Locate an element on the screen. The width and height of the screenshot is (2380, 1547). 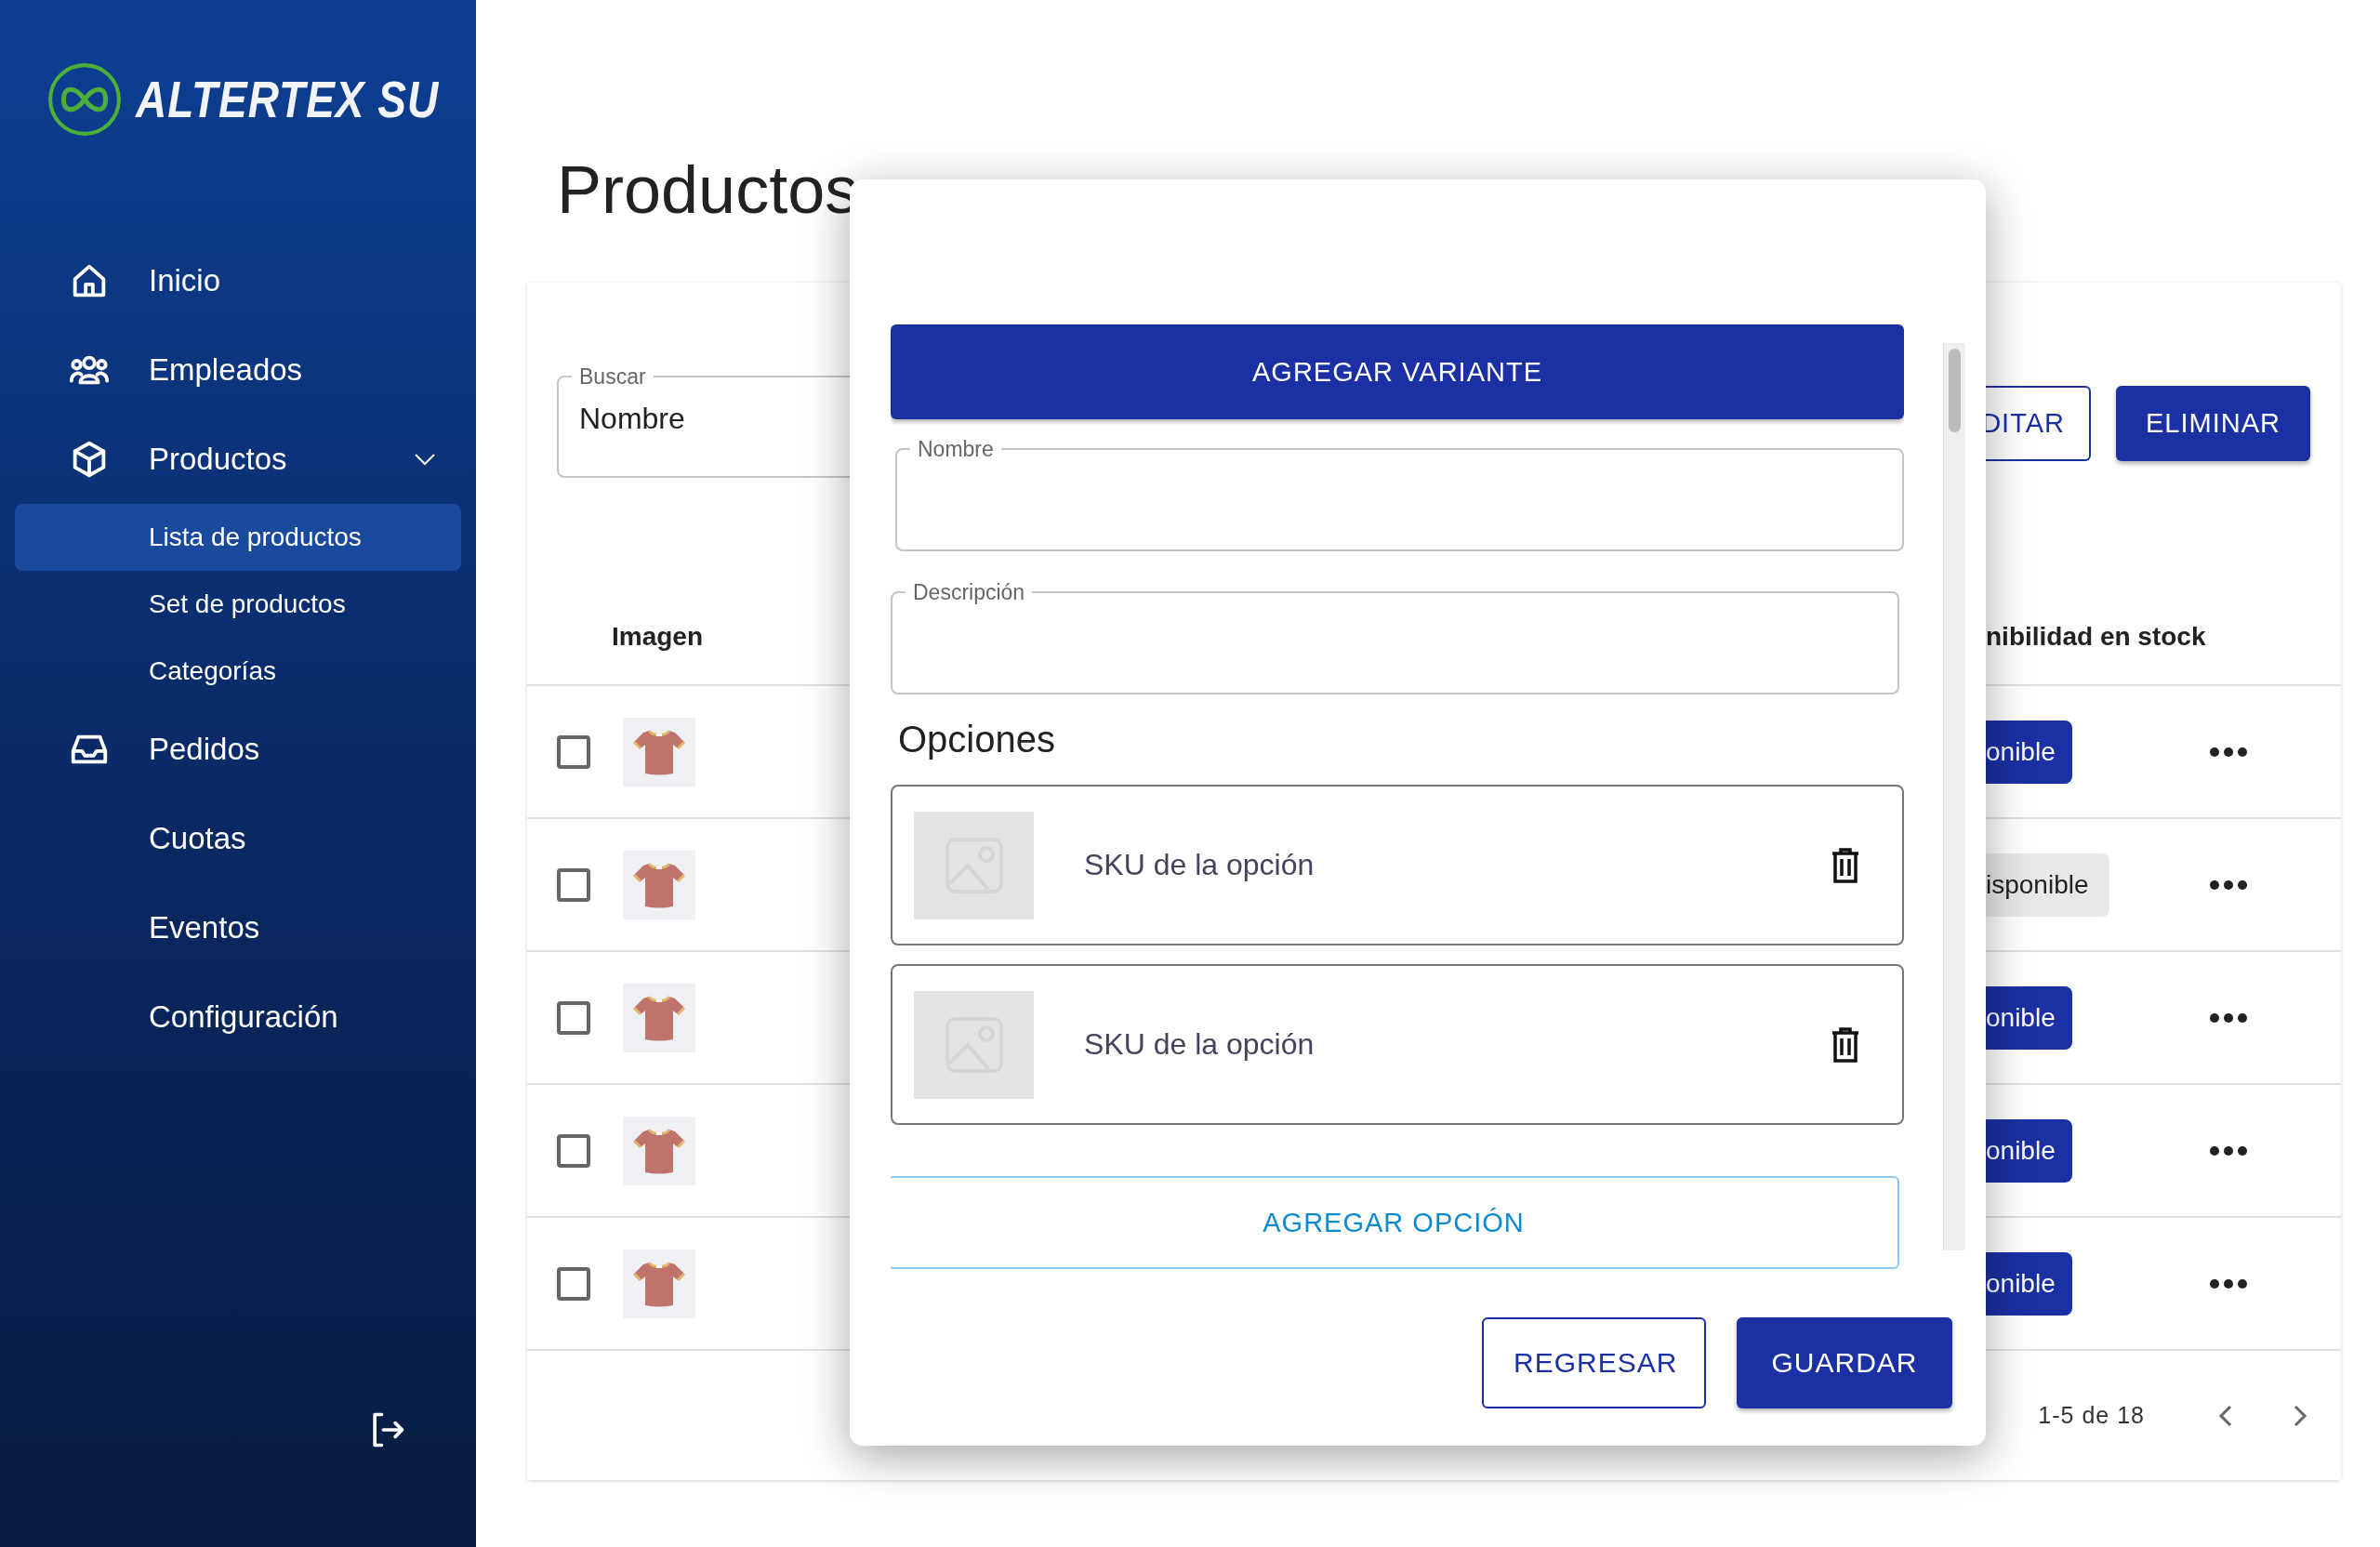
pagination-range: 1-5 de 18 is located at coordinates (2091, 1415).